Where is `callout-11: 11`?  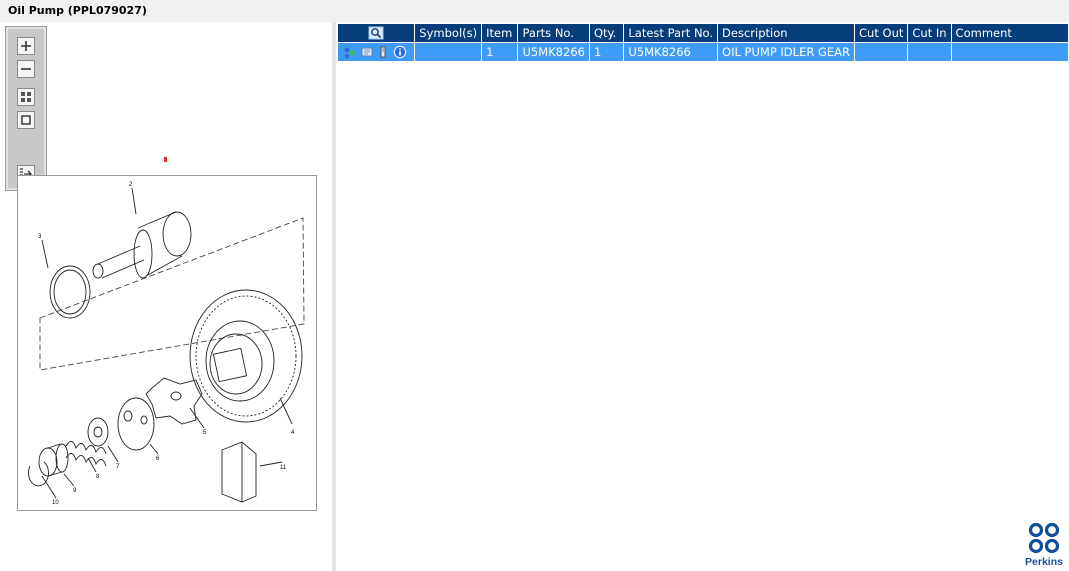
callout-11: 11 is located at coordinates (283, 468).